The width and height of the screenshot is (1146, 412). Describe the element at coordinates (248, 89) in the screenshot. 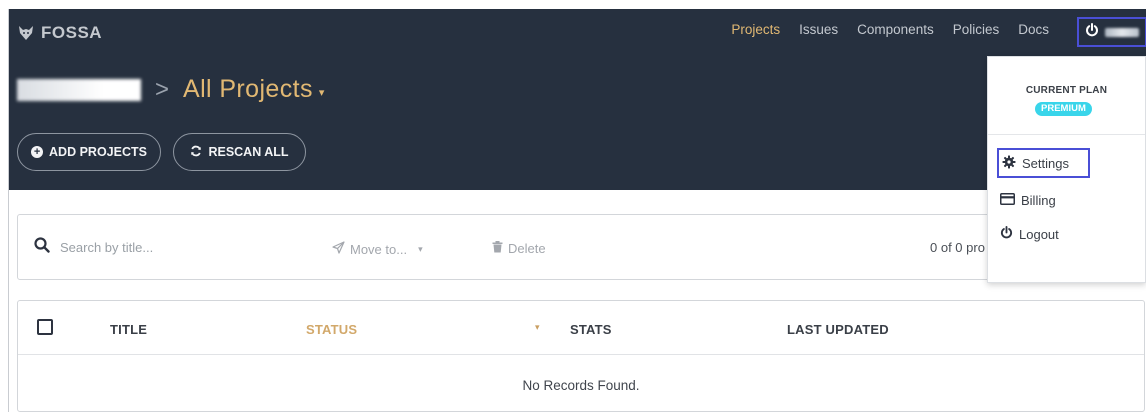

I see `page-title-text: All Projects` at that location.